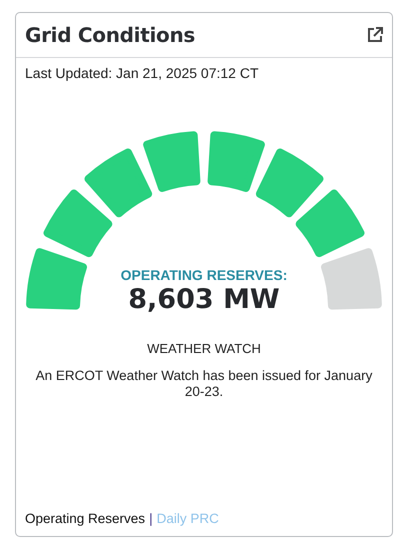 The image size is (403, 547). I want to click on footer-label: Operating Reserves, so click(85, 518).